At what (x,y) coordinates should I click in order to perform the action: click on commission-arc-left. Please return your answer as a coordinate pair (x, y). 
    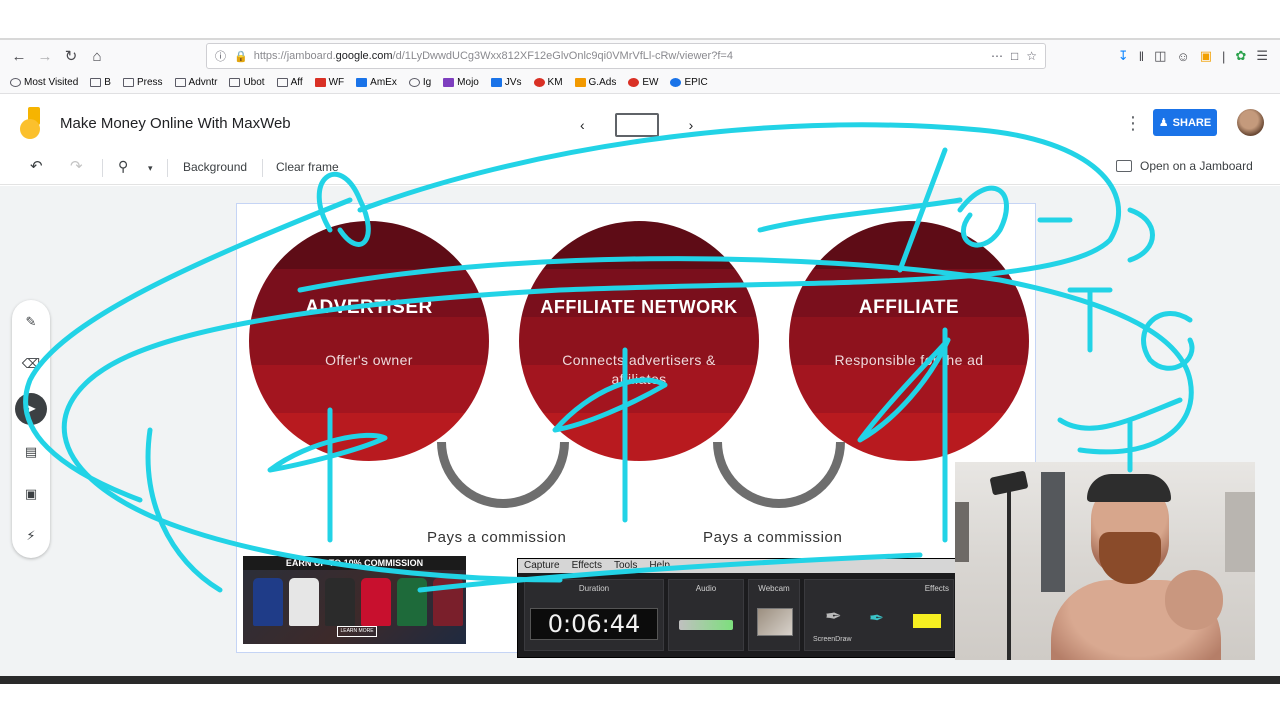
    Looking at the image, I should click on (503, 475).